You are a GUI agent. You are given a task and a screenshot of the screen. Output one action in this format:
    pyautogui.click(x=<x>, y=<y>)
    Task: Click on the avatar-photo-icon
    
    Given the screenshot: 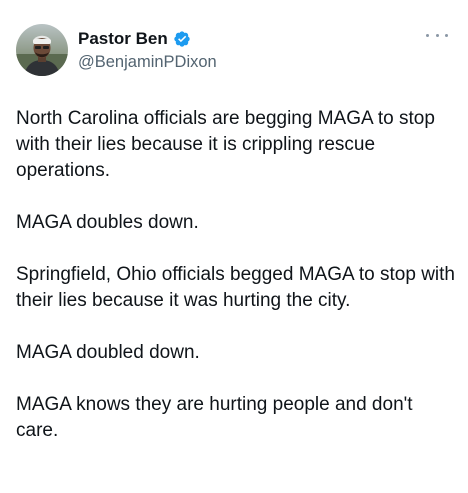 What is the action you would take?
    pyautogui.click(x=42, y=50)
    